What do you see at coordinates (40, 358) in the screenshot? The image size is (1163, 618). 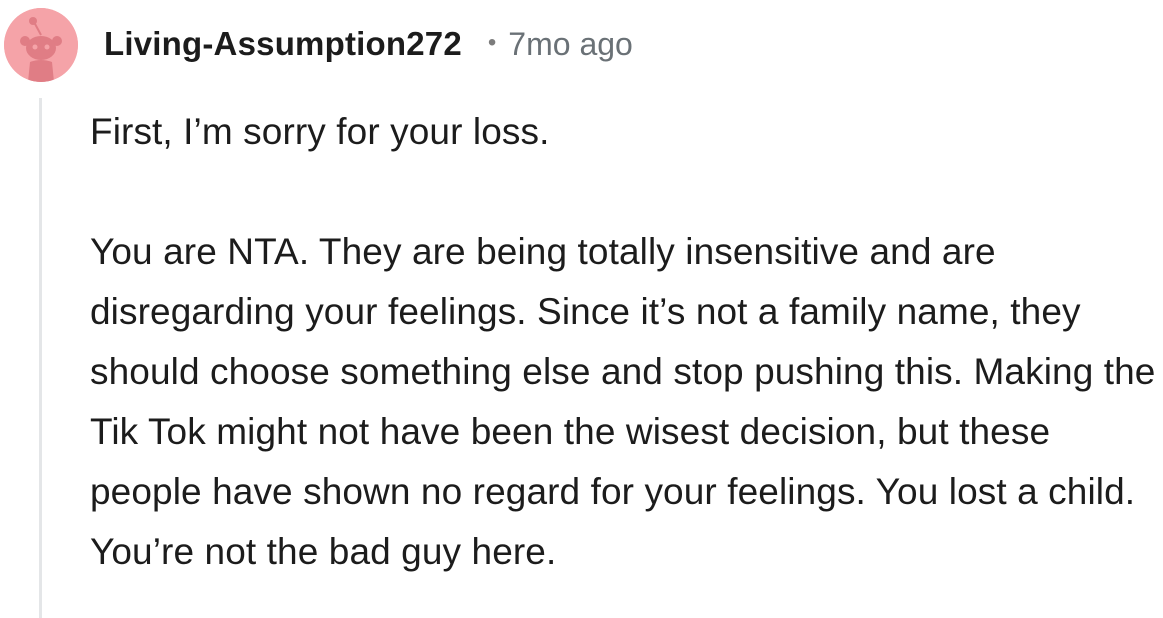 I see `thread-collapse-line` at bounding box center [40, 358].